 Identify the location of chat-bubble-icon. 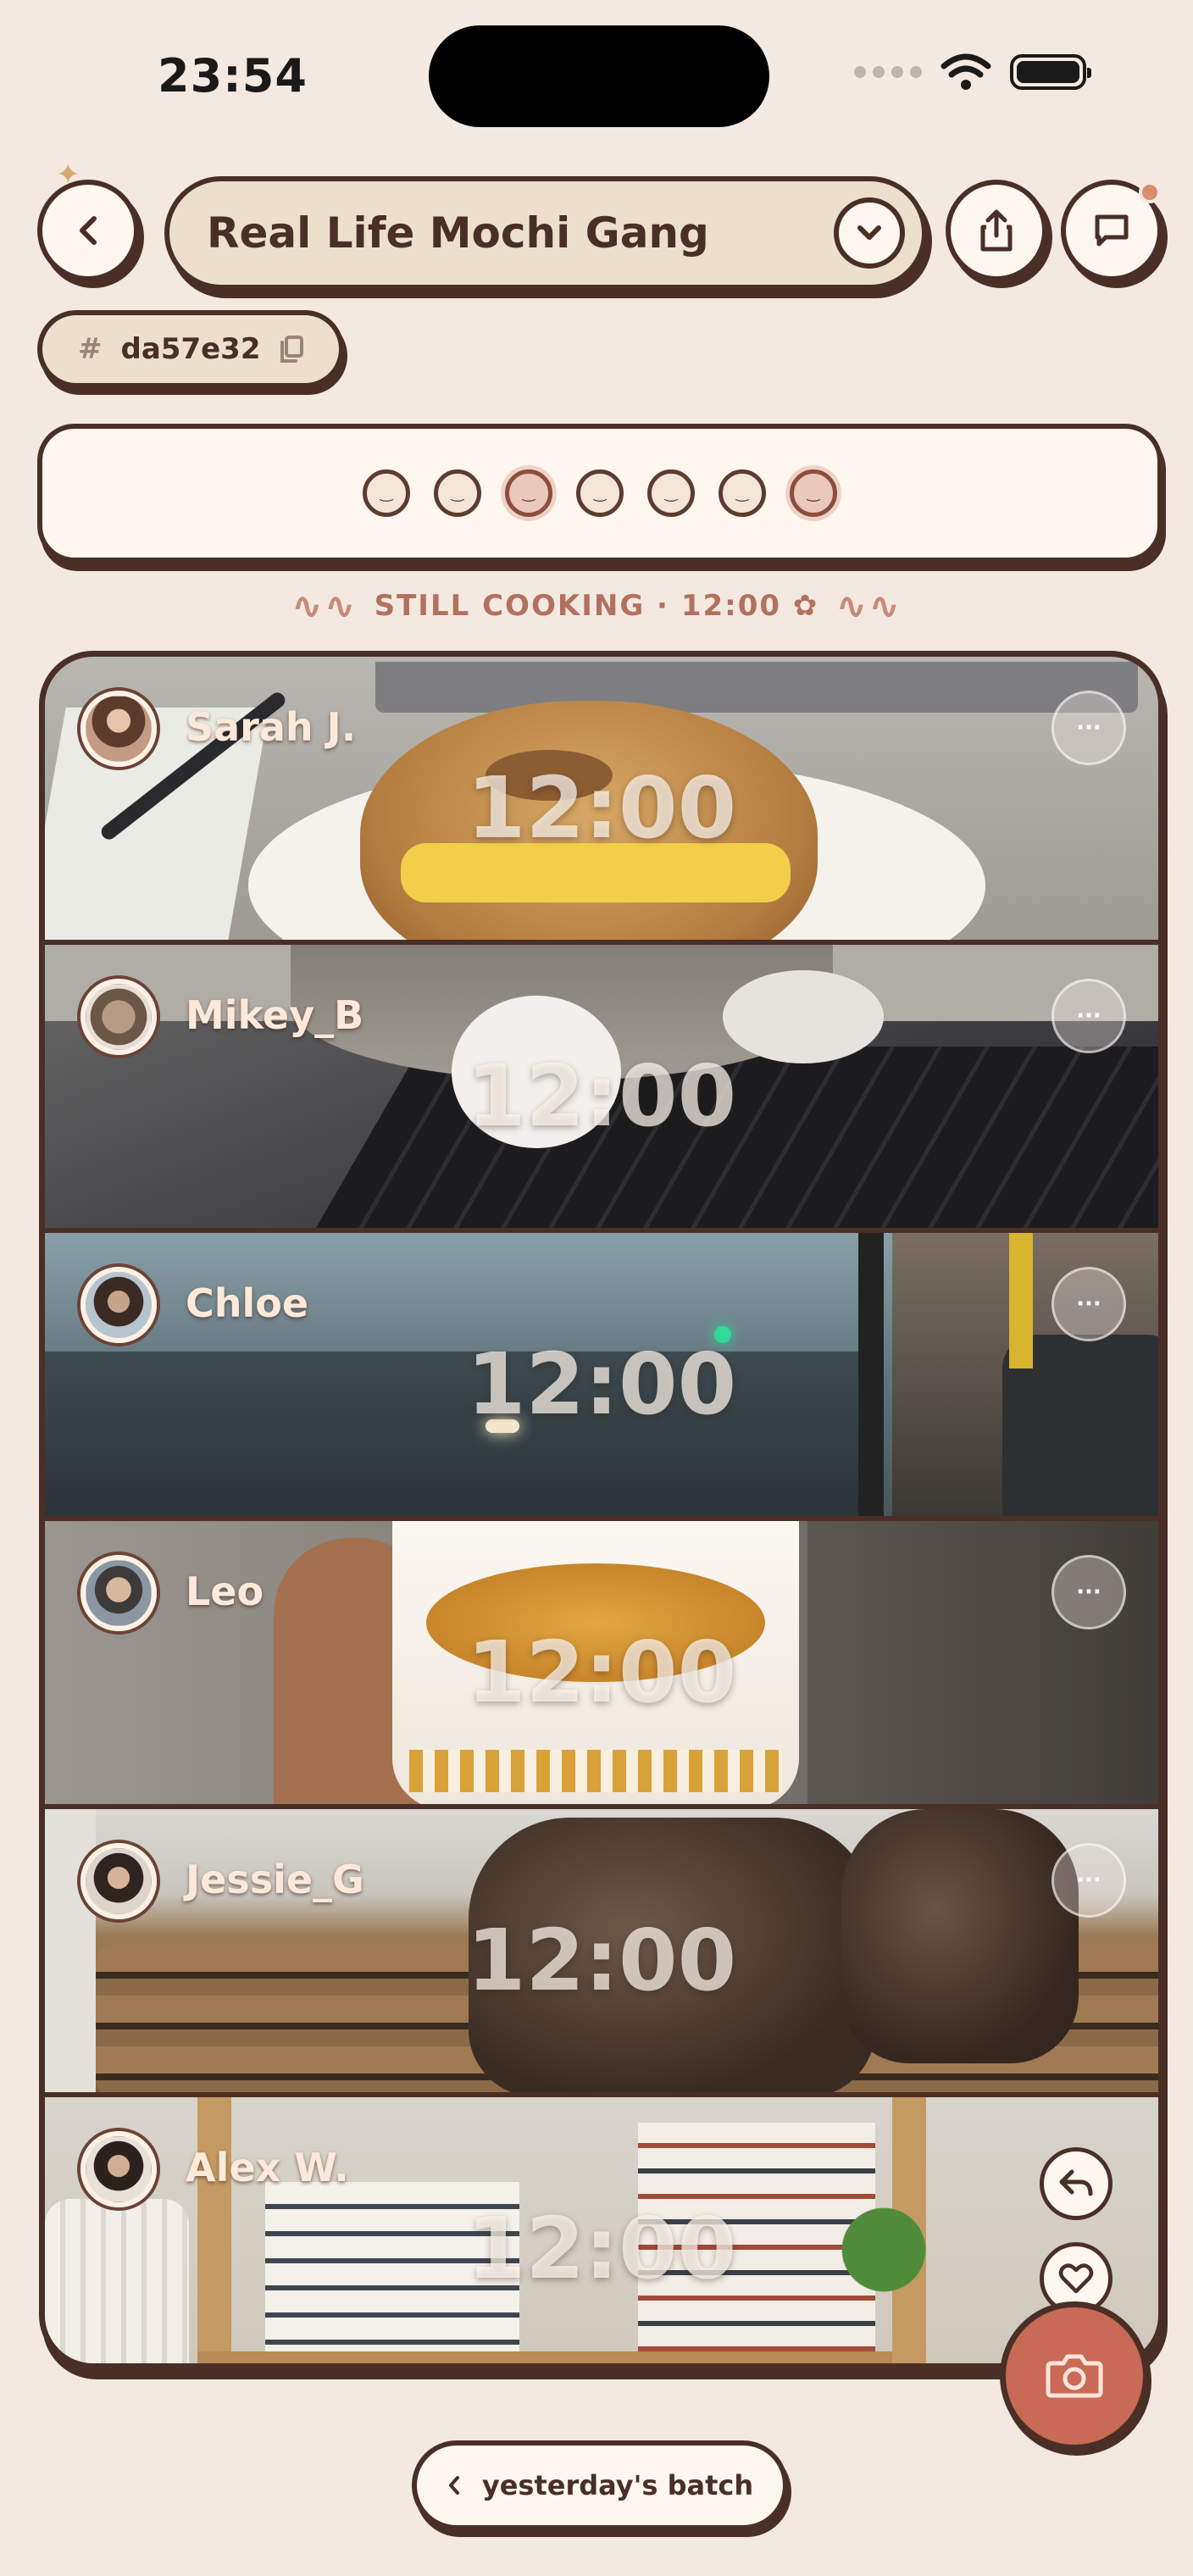
(1112, 230).